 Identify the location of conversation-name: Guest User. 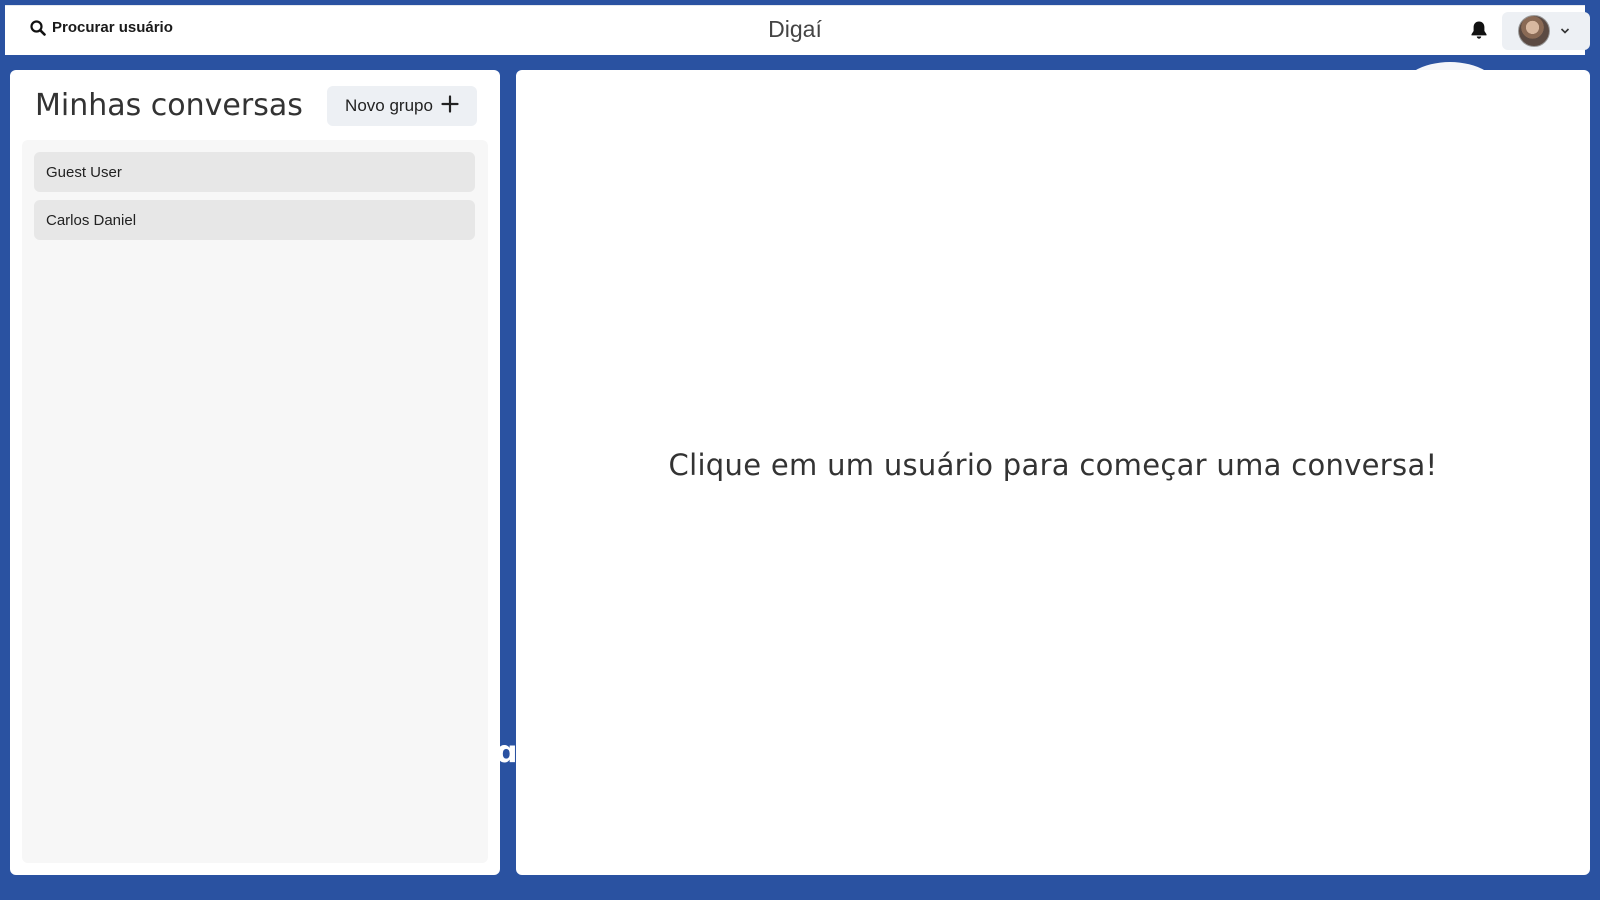
(84, 172).